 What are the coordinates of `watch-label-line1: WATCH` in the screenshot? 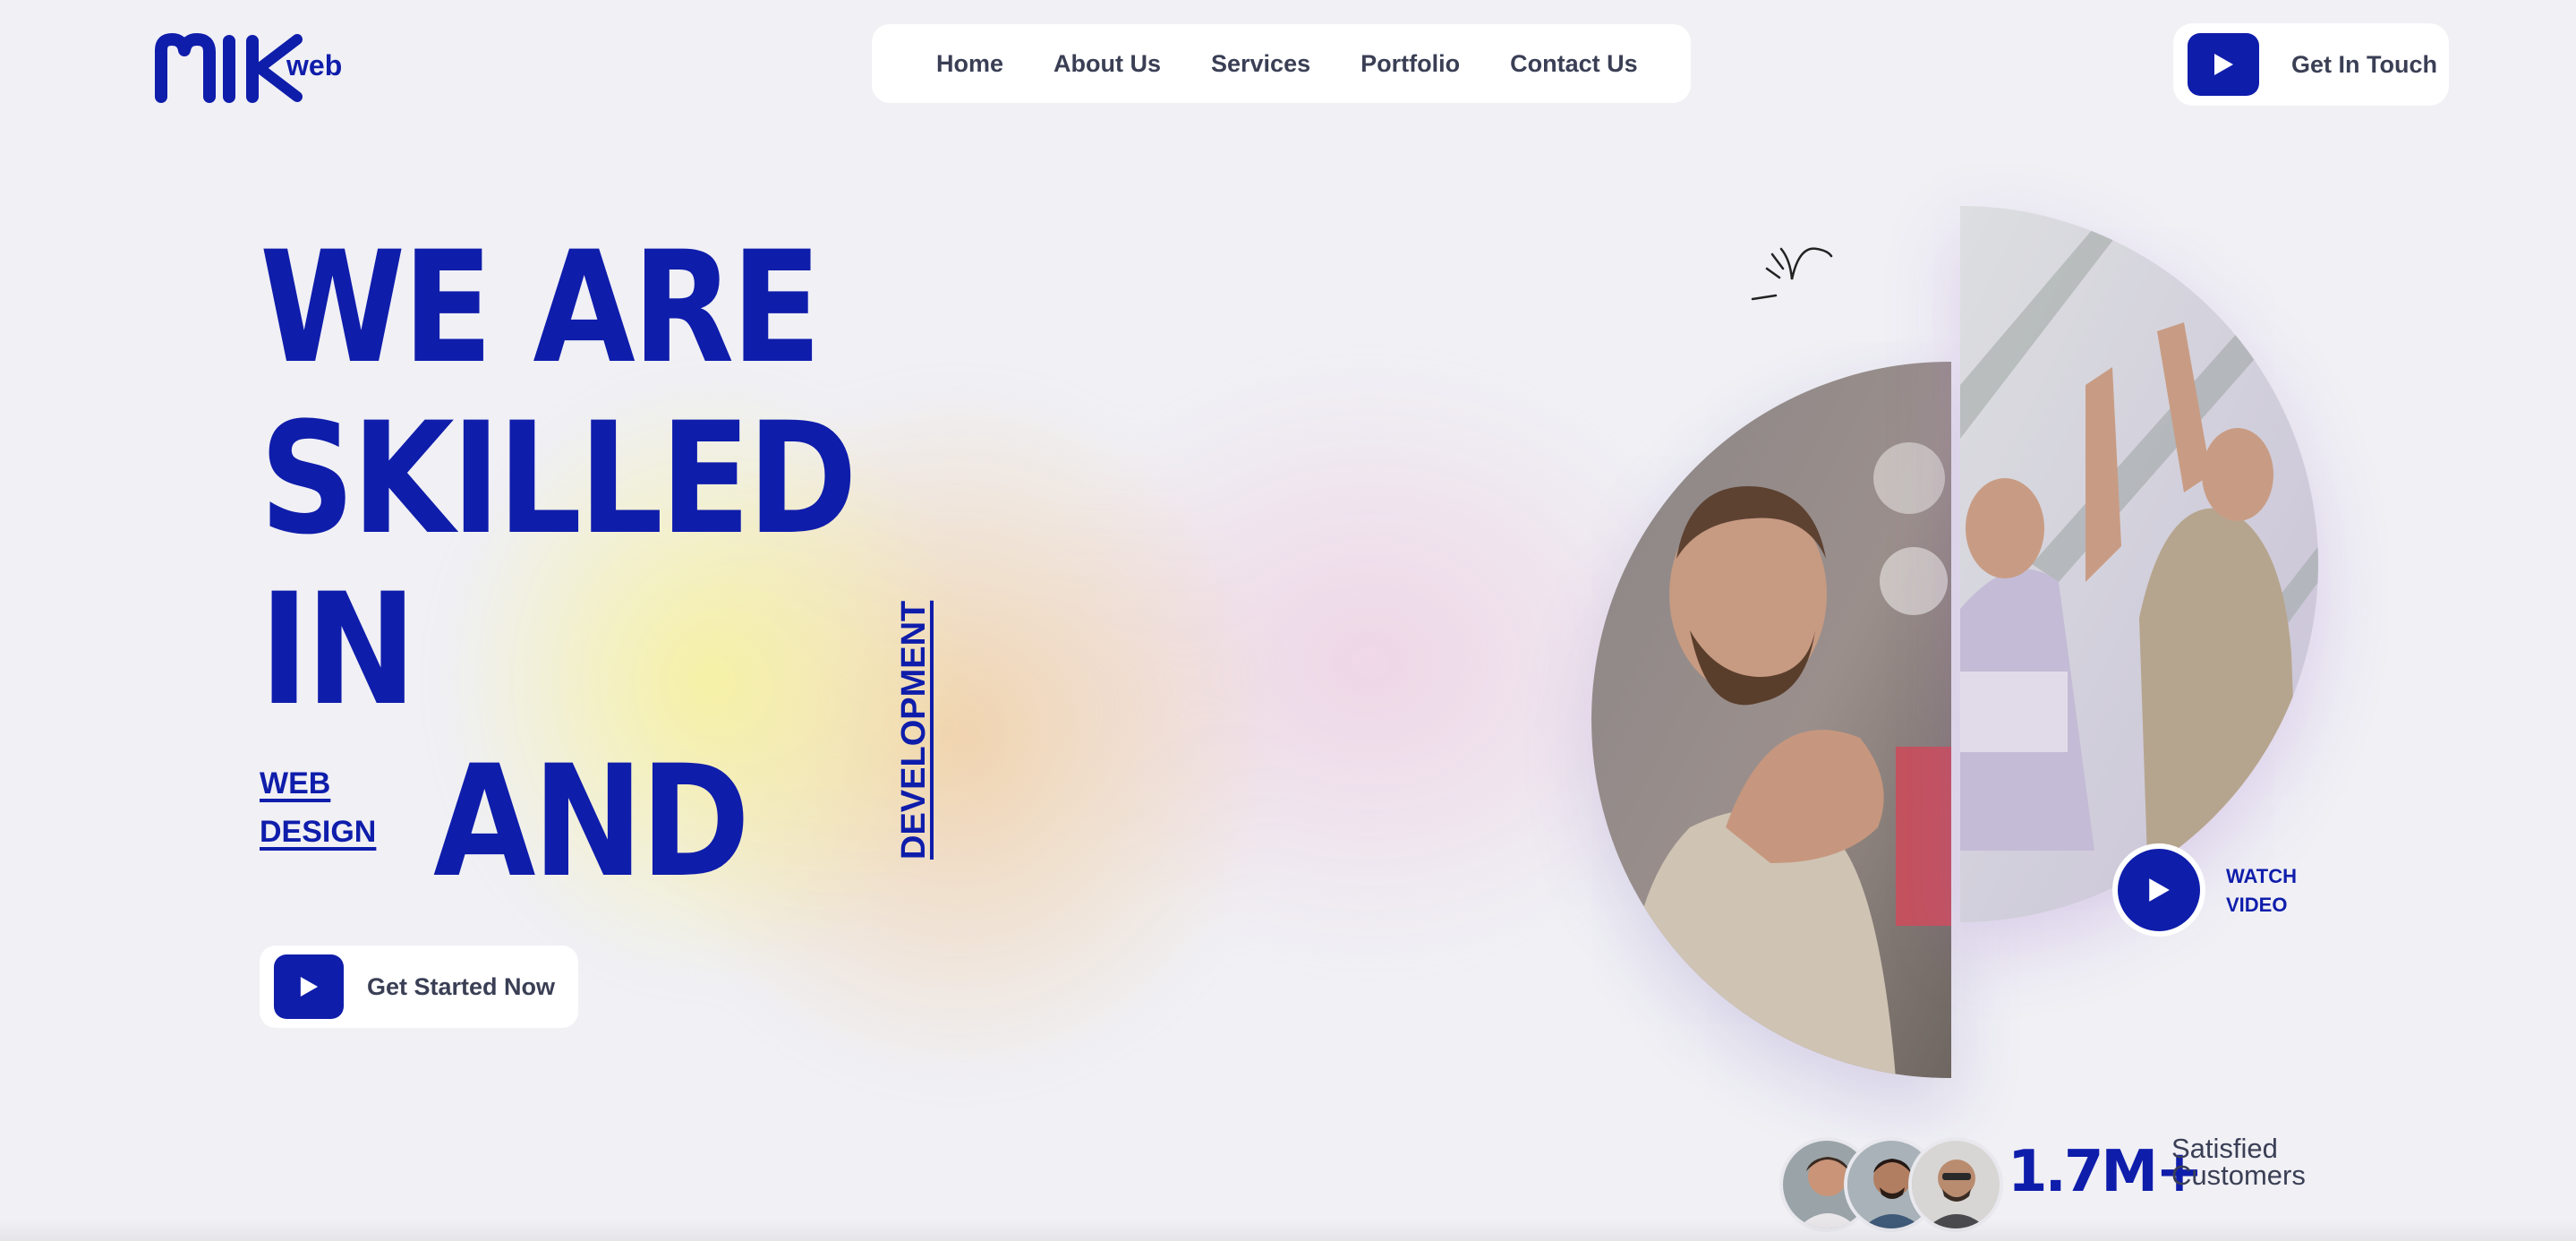 It's located at (2262, 876).